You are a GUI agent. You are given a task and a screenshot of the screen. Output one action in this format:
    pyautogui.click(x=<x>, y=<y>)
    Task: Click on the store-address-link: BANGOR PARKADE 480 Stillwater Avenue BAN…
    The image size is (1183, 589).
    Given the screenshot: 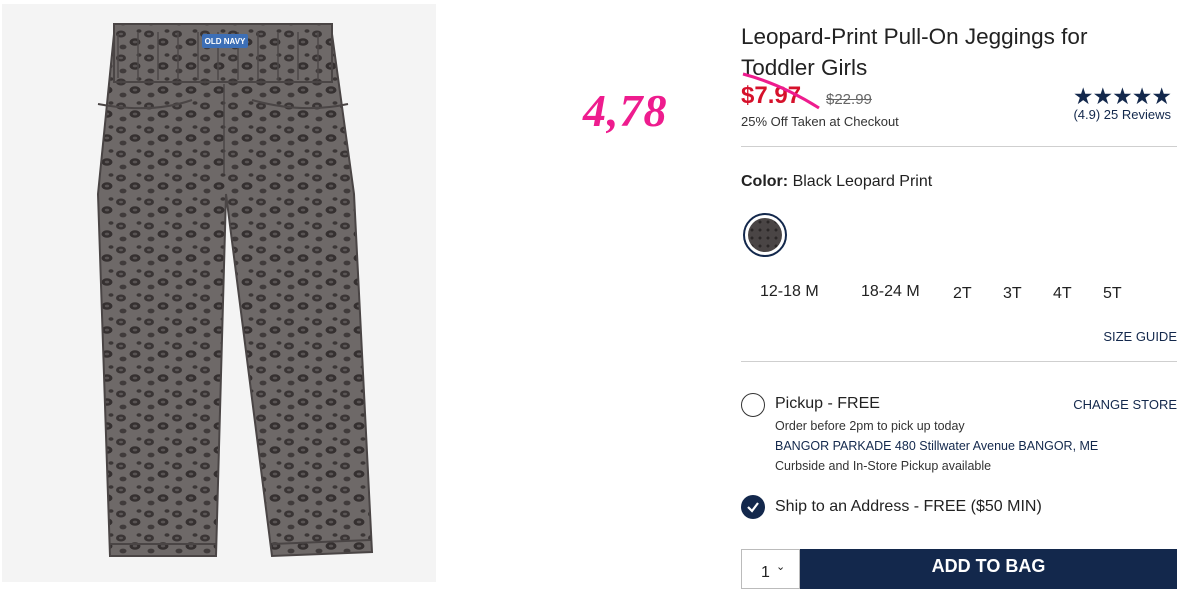 What is the action you would take?
    pyautogui.click(x=936, y=446)
    